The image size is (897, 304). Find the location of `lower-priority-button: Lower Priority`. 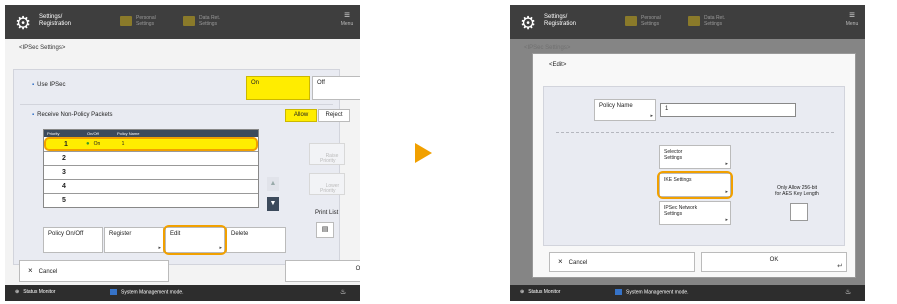

lower-priority-button: Lower Priority is located at coordinates (327, 184).